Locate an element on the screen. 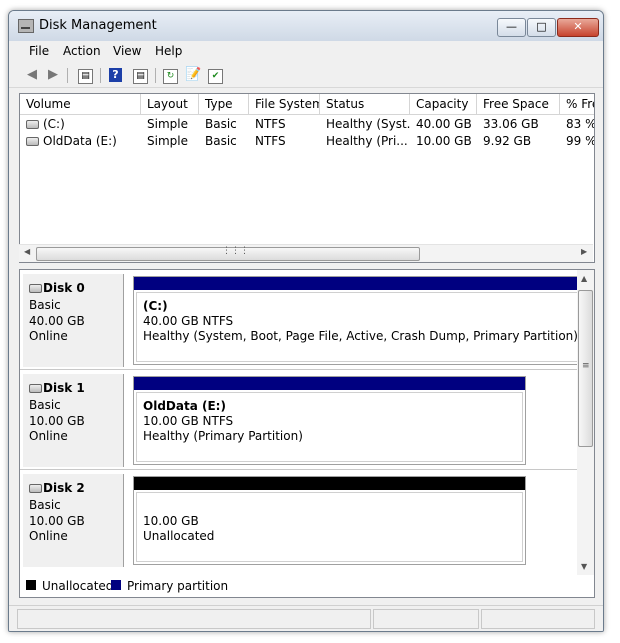  scroll-down-icon: ▼ is located at coordinates (584, 566).